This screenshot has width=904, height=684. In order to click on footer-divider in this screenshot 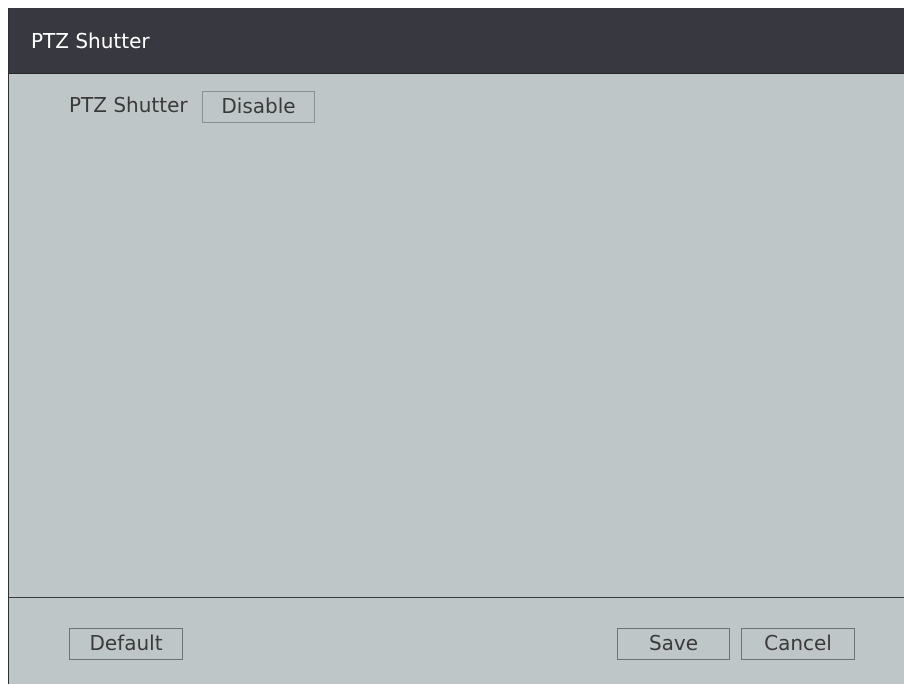, I will do `click(456, 597)`.